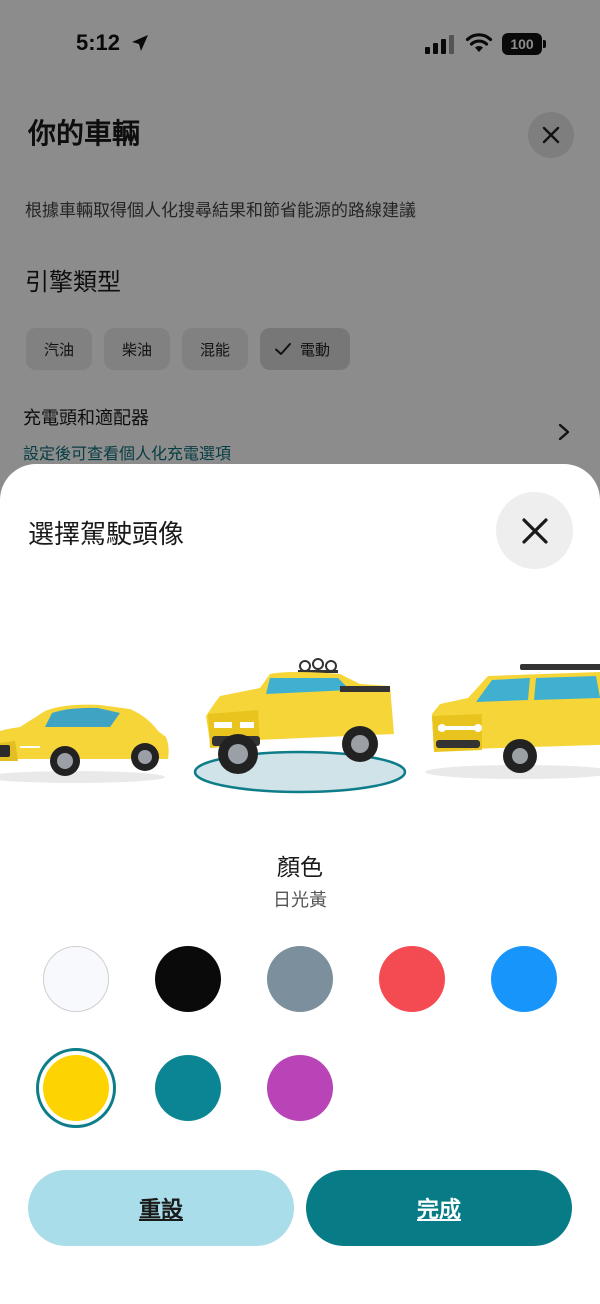 This screenshot has height=1304, width=600. What do you see at coordinates (90, 736) in the screenshot?
I see `car-avatar-sedan` at bounding box center [90, 736].